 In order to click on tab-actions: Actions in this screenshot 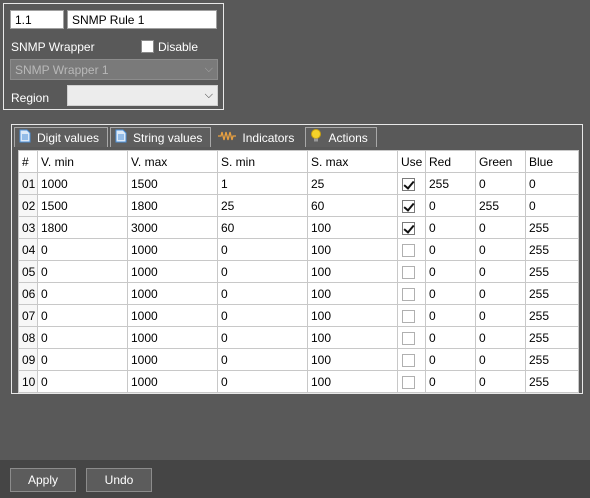, I will do `click(341, 137)`.